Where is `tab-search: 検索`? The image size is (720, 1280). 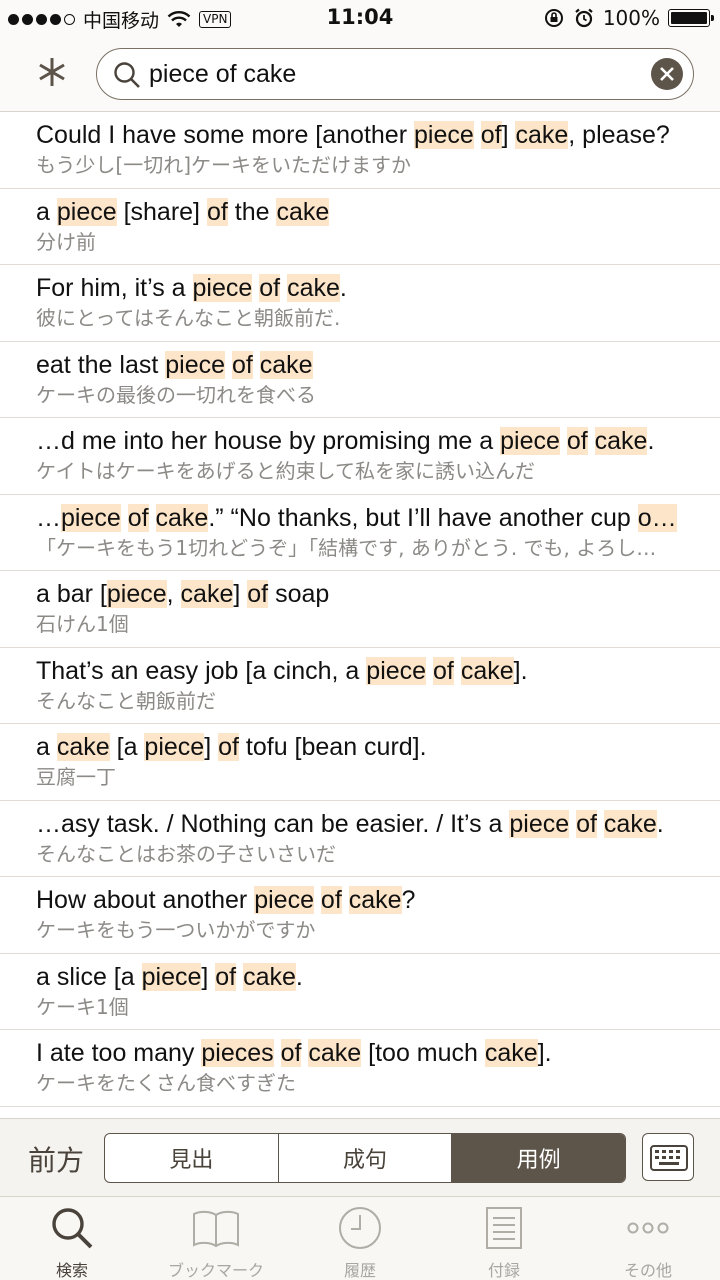
tab-search: 検索 is located at coordinates (72, 1238).